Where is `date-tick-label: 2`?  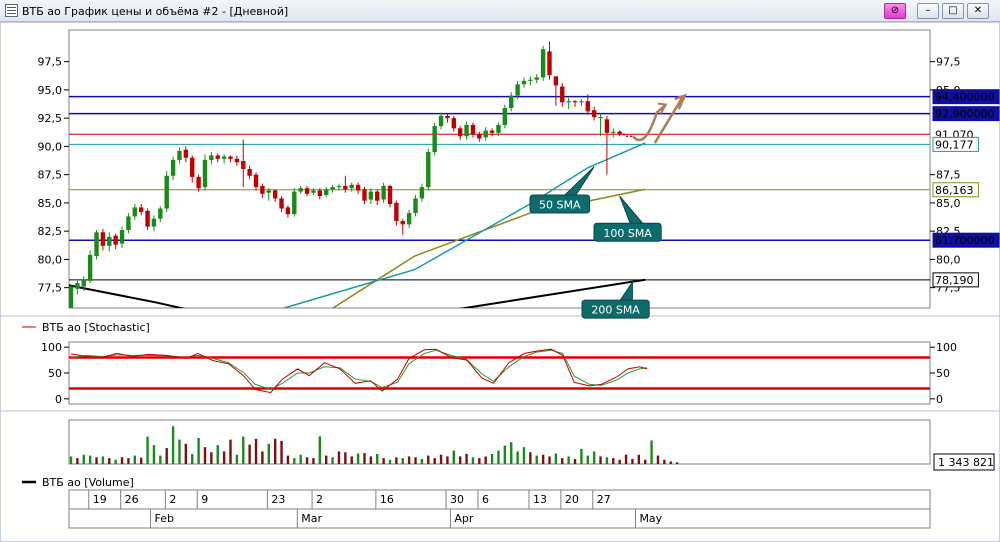
date-tick-label: 2 is located at coordinates (319, 499).